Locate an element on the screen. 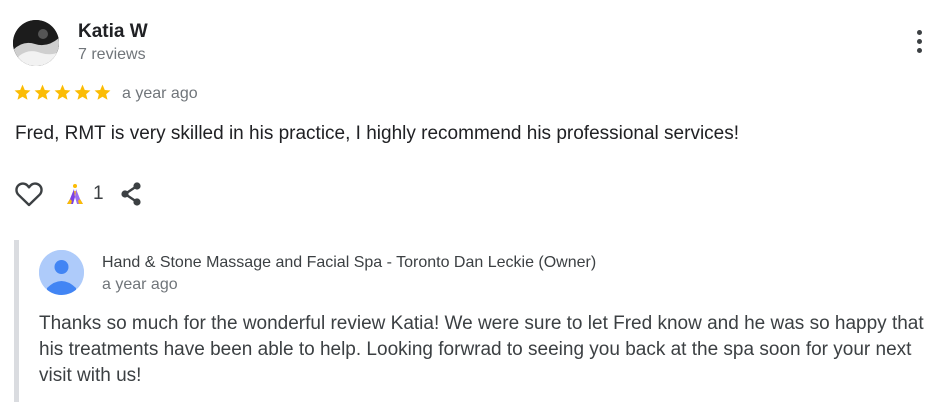 Image resolution: width=943 pixels, height=408 pixels. owner-reply-time: a year ago is located at coordinates (140, 284).